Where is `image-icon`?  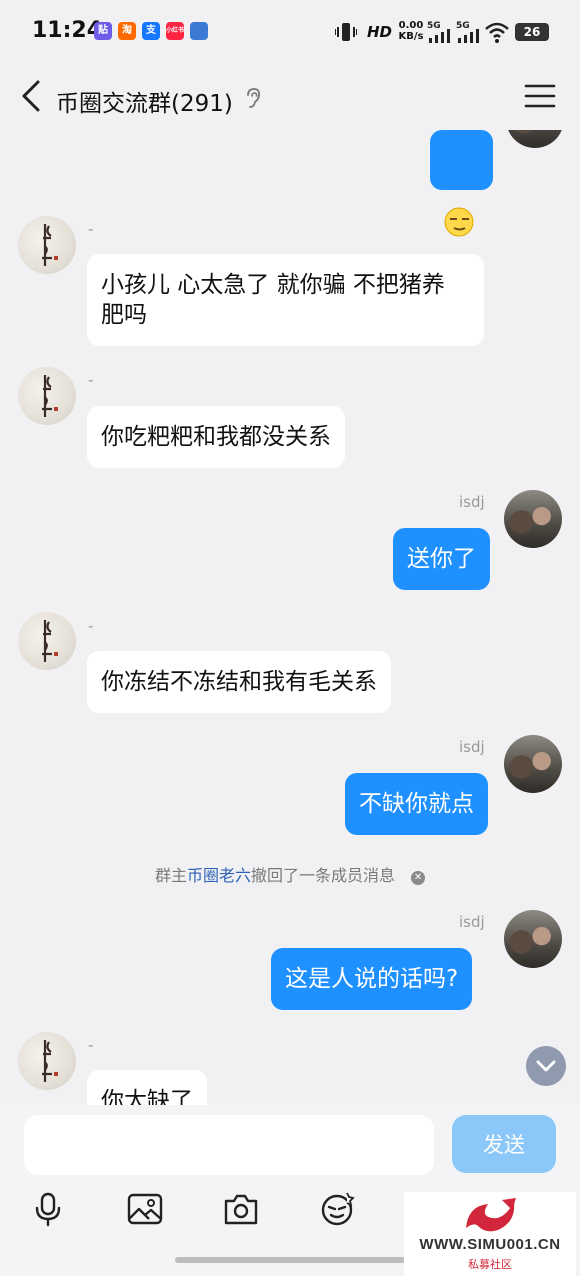 image-icon is located at coordinates (145, 1209).